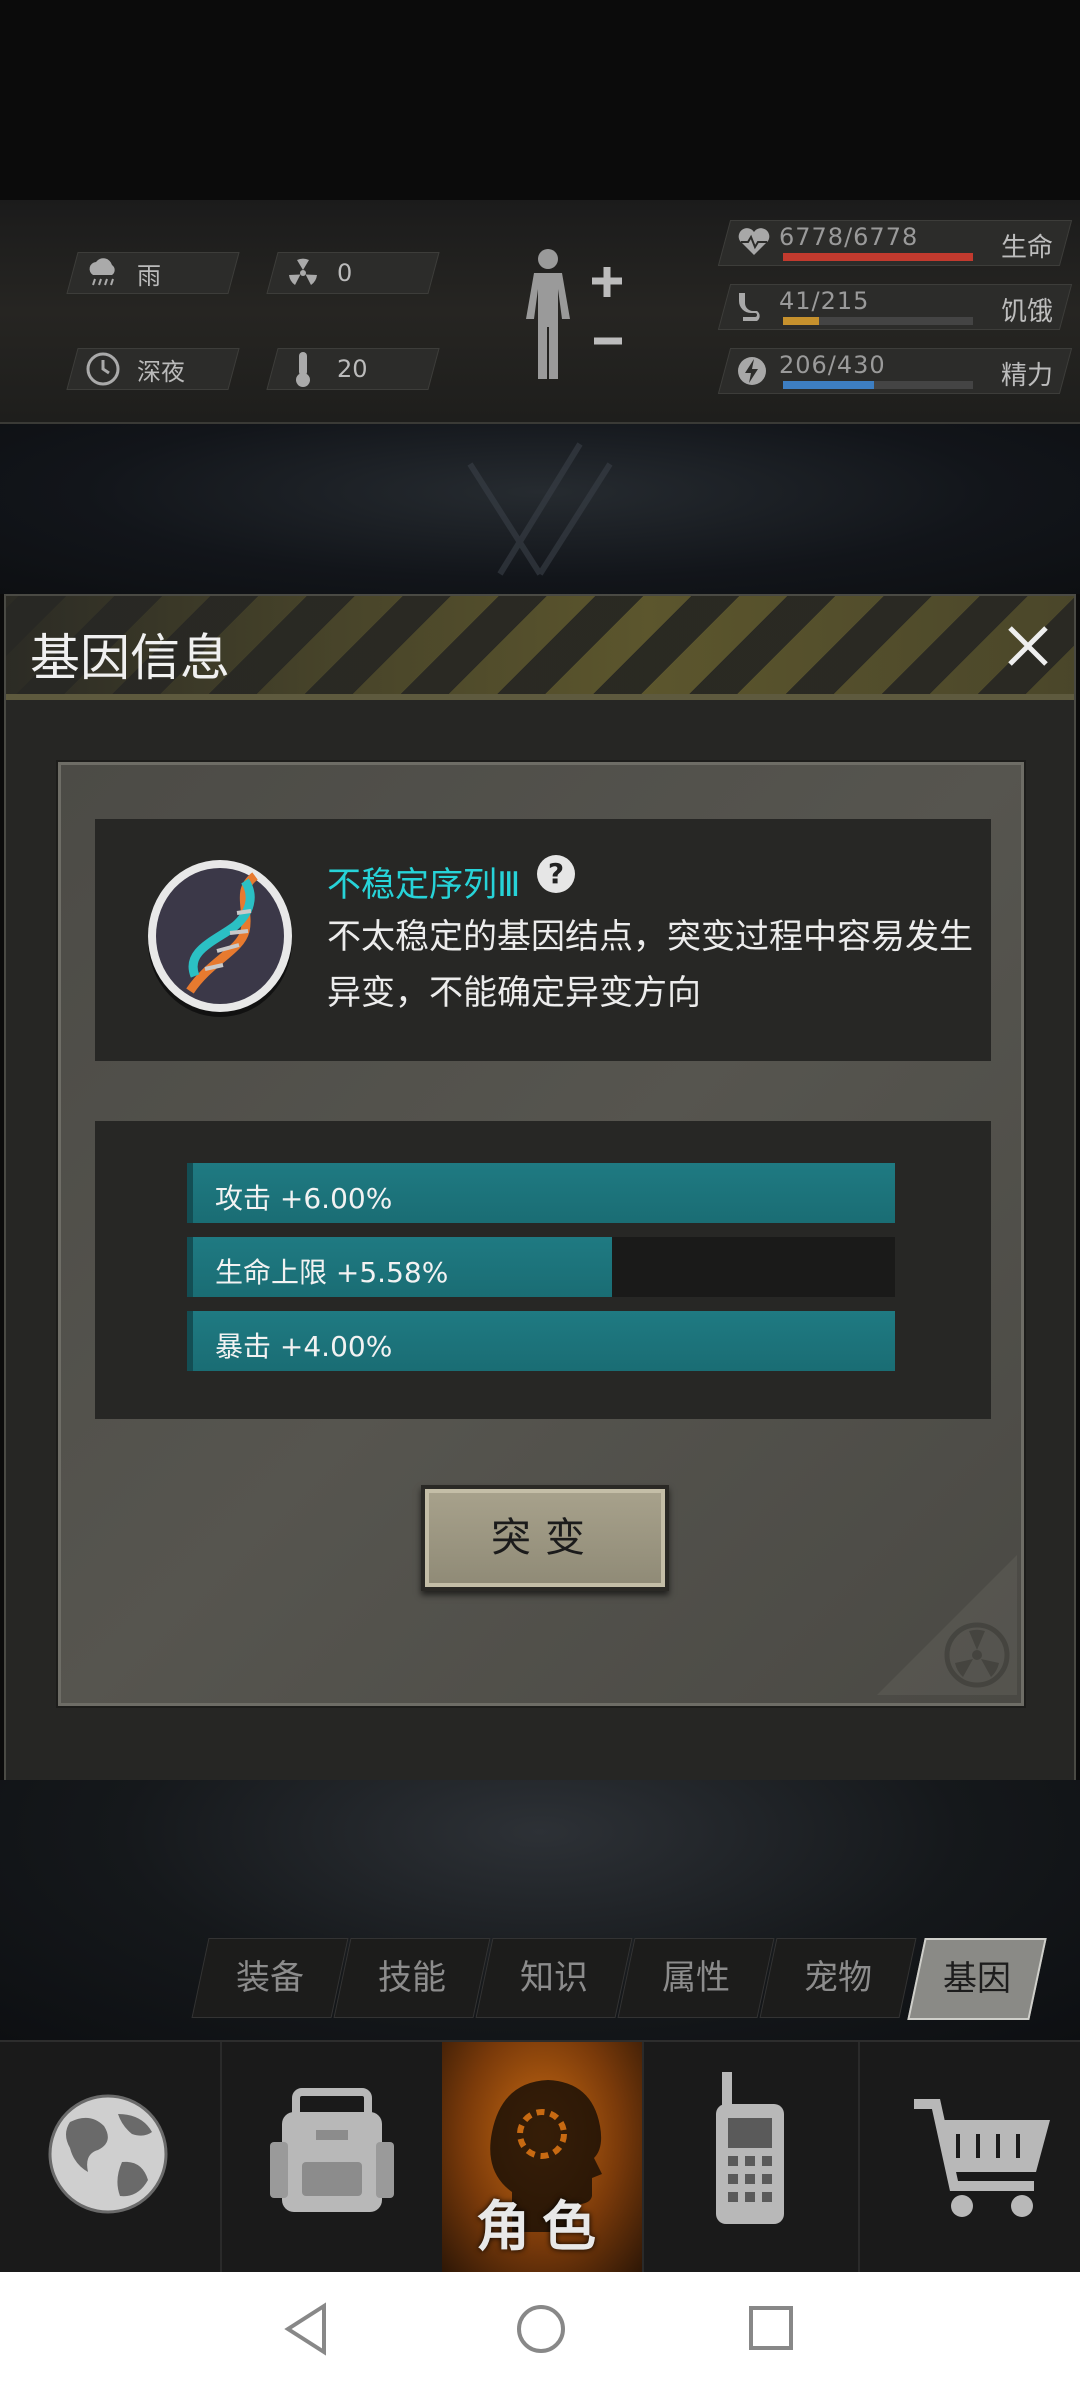 This screenshot has width=1080, height=2388. I want to click on home-button, so click(541, 2331).